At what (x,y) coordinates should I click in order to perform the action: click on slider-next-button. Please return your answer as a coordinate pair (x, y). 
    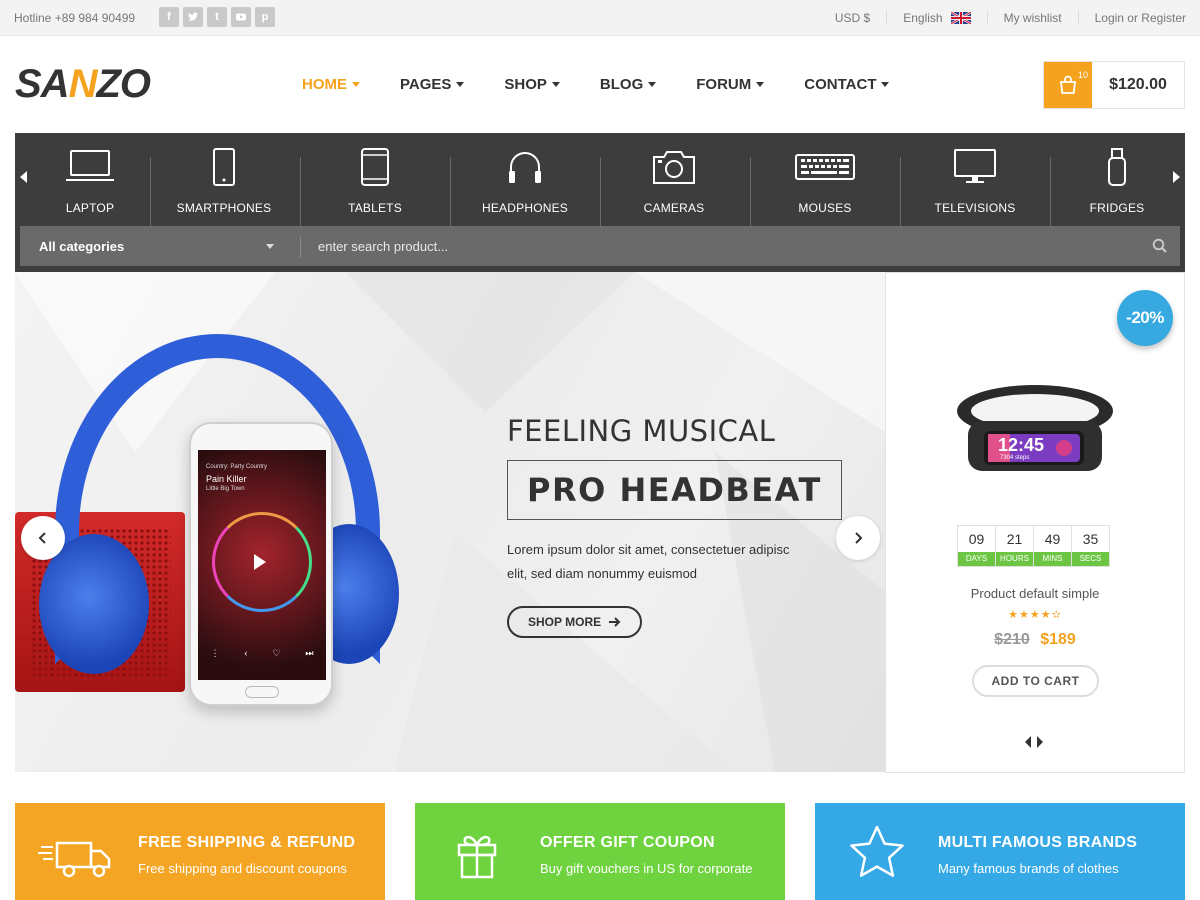
    Looking at the image, I should click on (858, 538).